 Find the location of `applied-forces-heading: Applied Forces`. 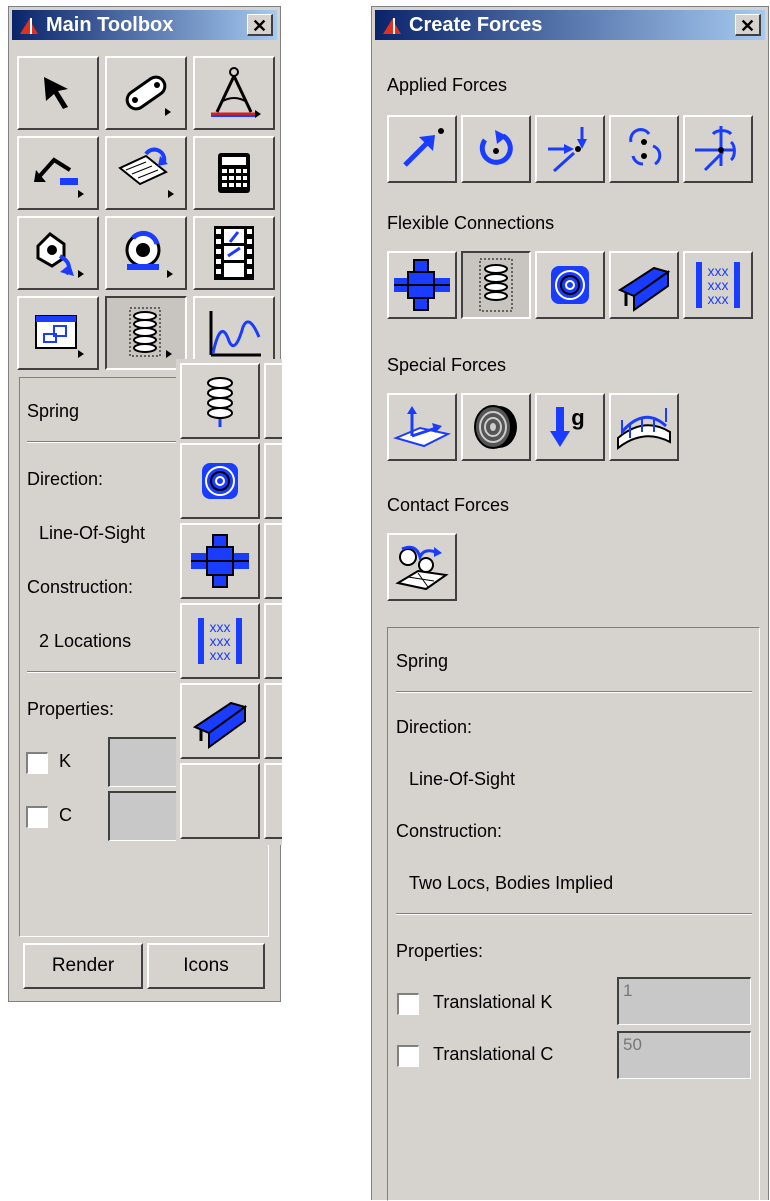

applied-forces-heading: Applied Forces is located at coordinates (447, 85).